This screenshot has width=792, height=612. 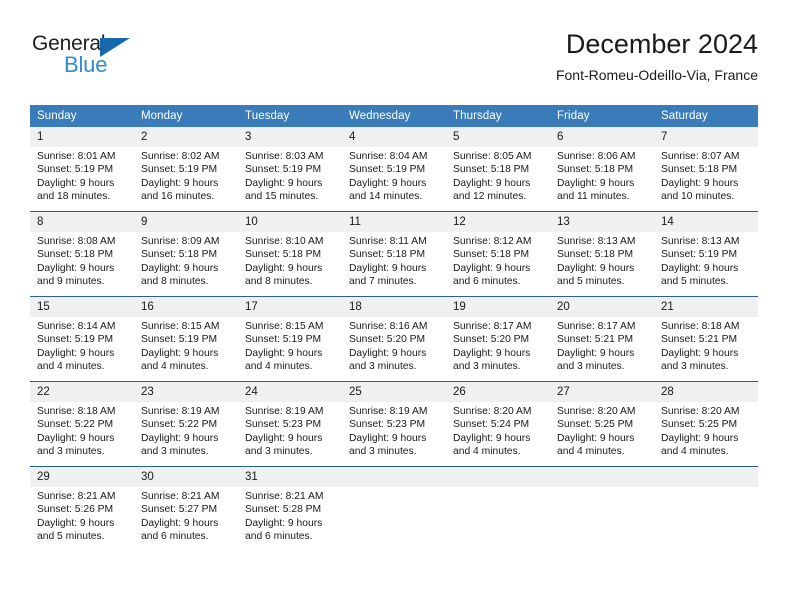 What do you see at coordinates (180, 411) in the screenshot?
I see `day-sunrise-text: Sunrise: 8:19 AM` at bounding box center [180, 411].